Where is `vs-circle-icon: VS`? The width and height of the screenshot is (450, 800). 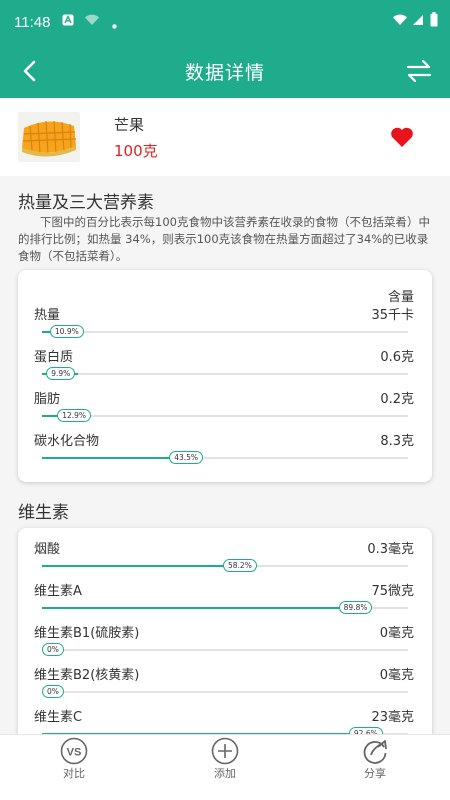
vs-circle-icon: VS is located at coordinates (74, 751).